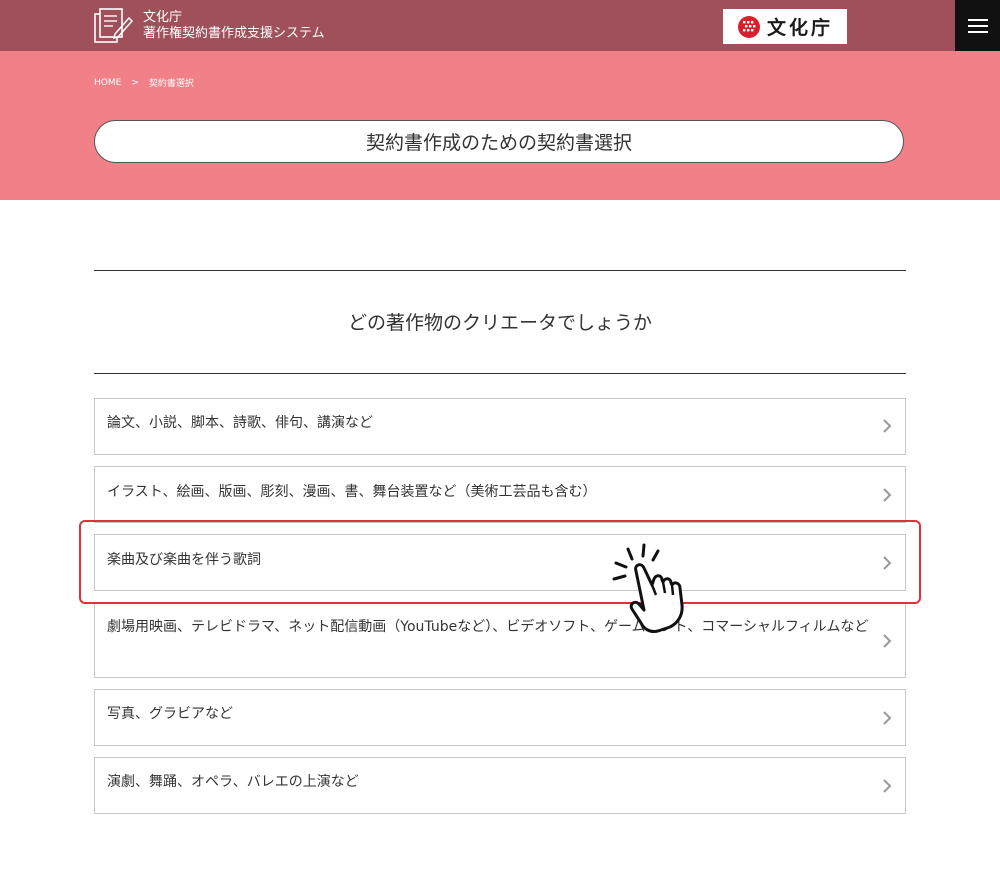 The image size is (1000, 878). I want to click on page-title: 契約書作成のための契約書選択, so click(499, 141).